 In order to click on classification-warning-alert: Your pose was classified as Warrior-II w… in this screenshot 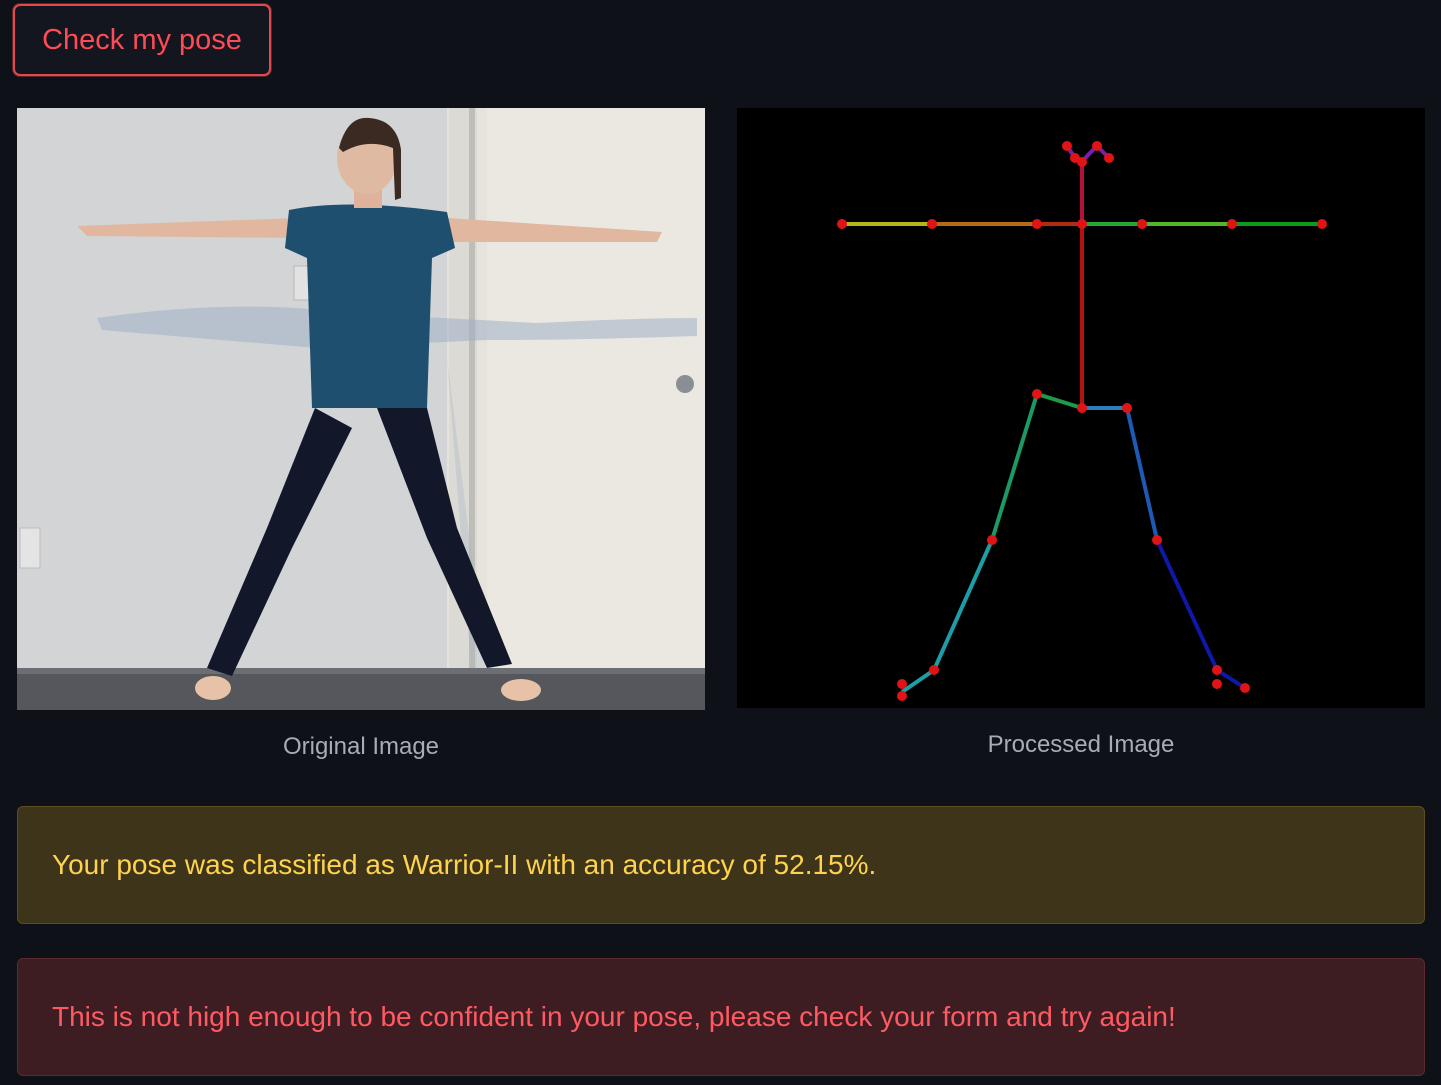, I will do `click(721, 865)`.